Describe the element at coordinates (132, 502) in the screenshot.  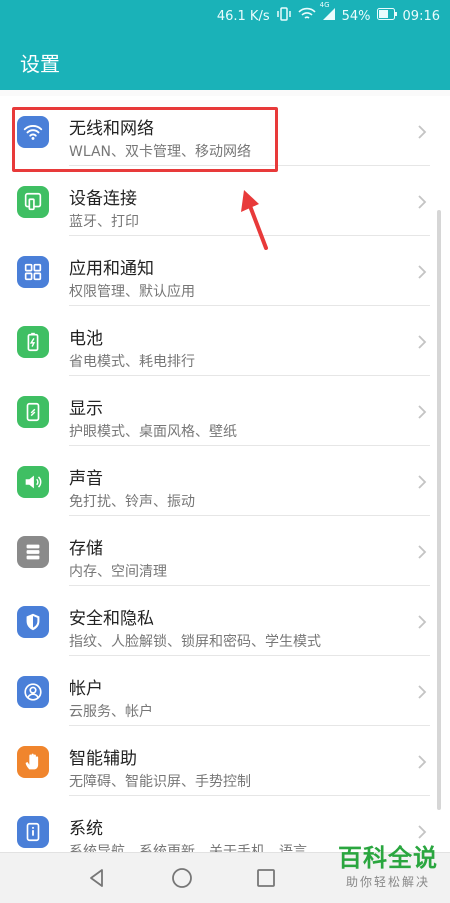
I see `settings-item-subtitle: 免打扰、铃声、振动` at that location.